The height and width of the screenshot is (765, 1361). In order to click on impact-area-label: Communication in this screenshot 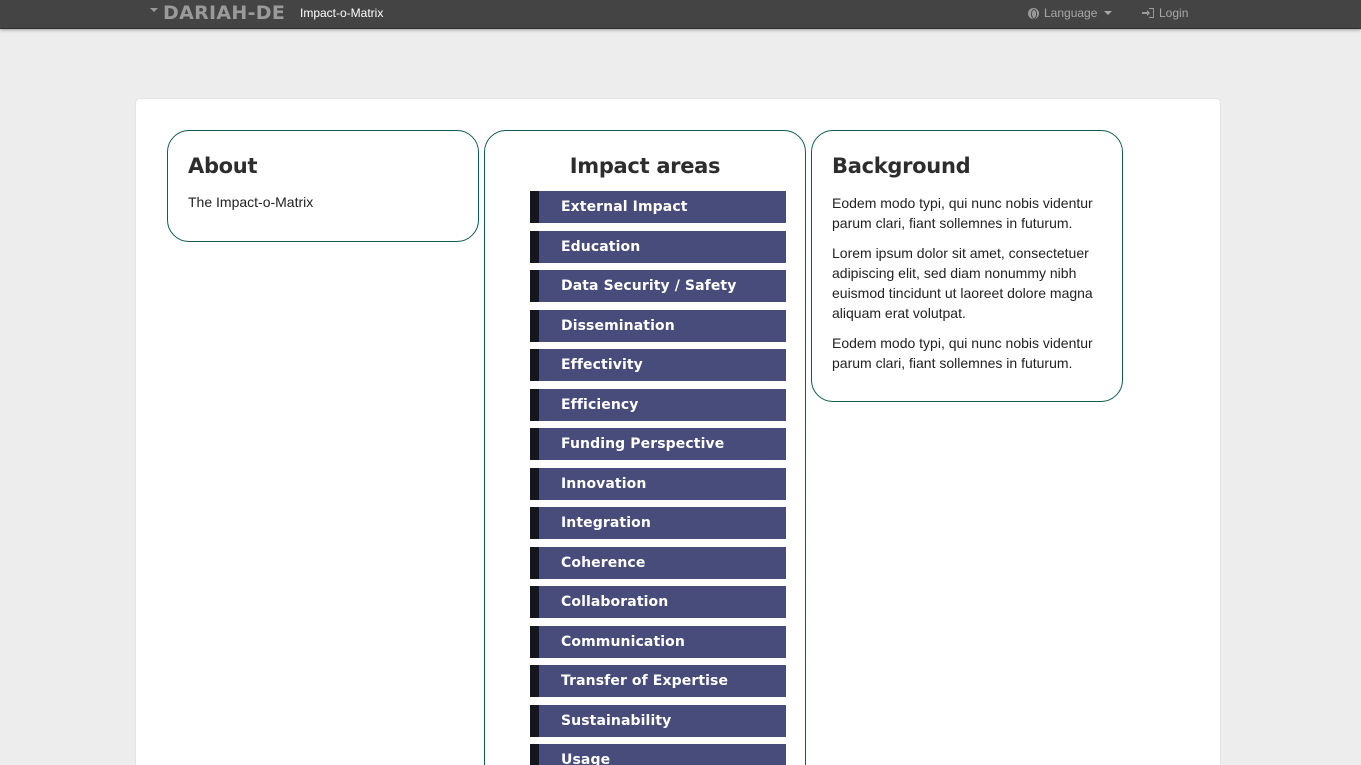, I will do `click(623, 641)`.